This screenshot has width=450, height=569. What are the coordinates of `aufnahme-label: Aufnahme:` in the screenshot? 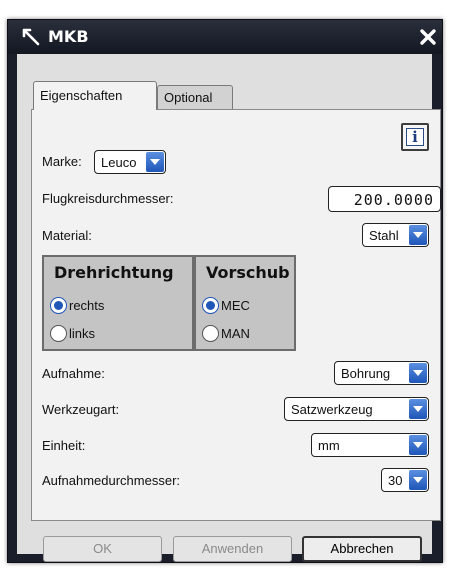 It's located at (73, 373).